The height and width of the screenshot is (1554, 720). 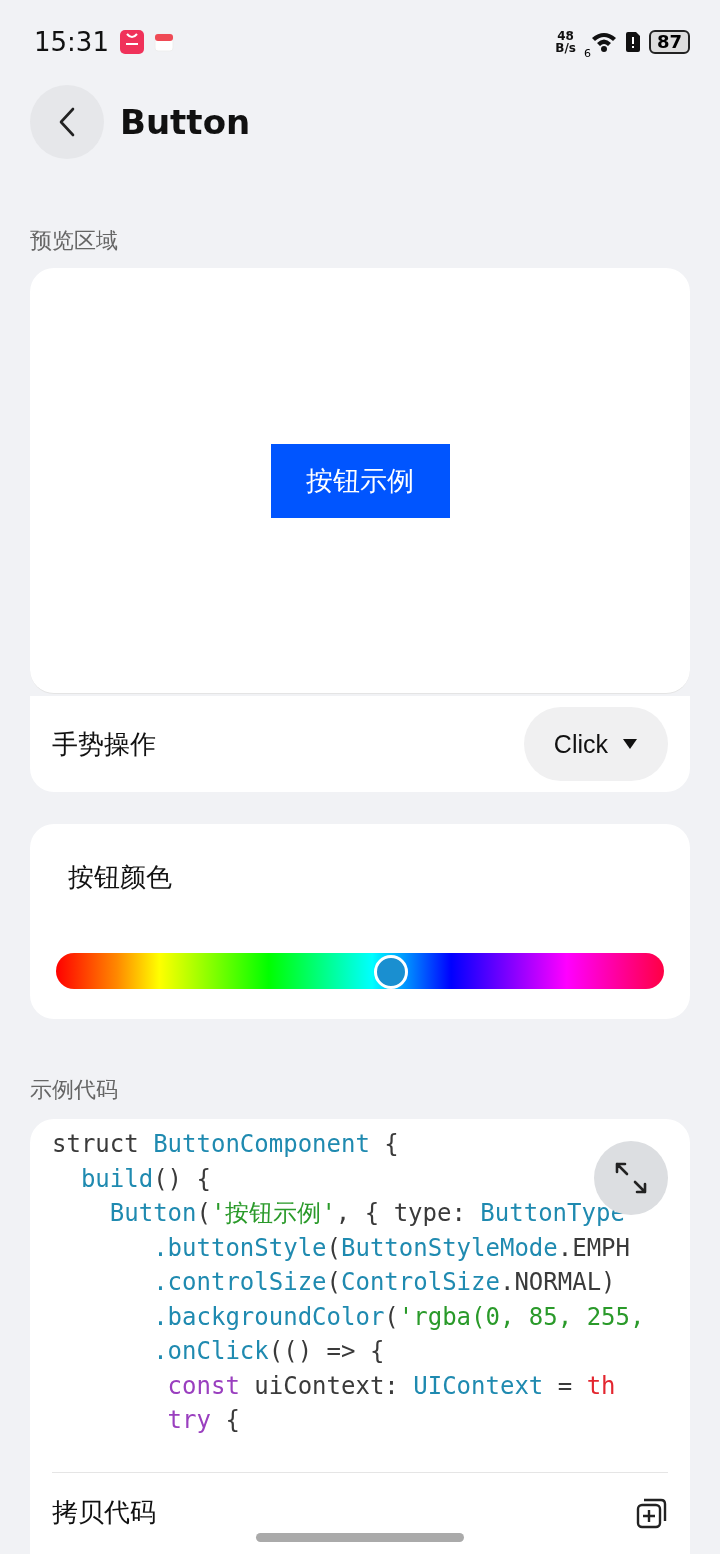 What do you see at coordinates (631, 1178) in the screenshot?
I see `expand-icon` at bounding box center [631, 1178].